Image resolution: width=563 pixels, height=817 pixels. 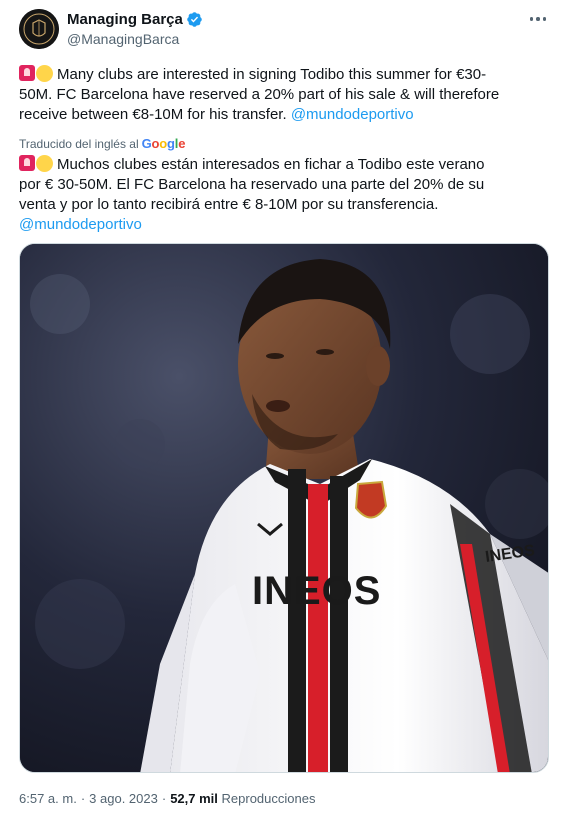 I want to click on more-horizontal-icon, so click(x=531, y=19).